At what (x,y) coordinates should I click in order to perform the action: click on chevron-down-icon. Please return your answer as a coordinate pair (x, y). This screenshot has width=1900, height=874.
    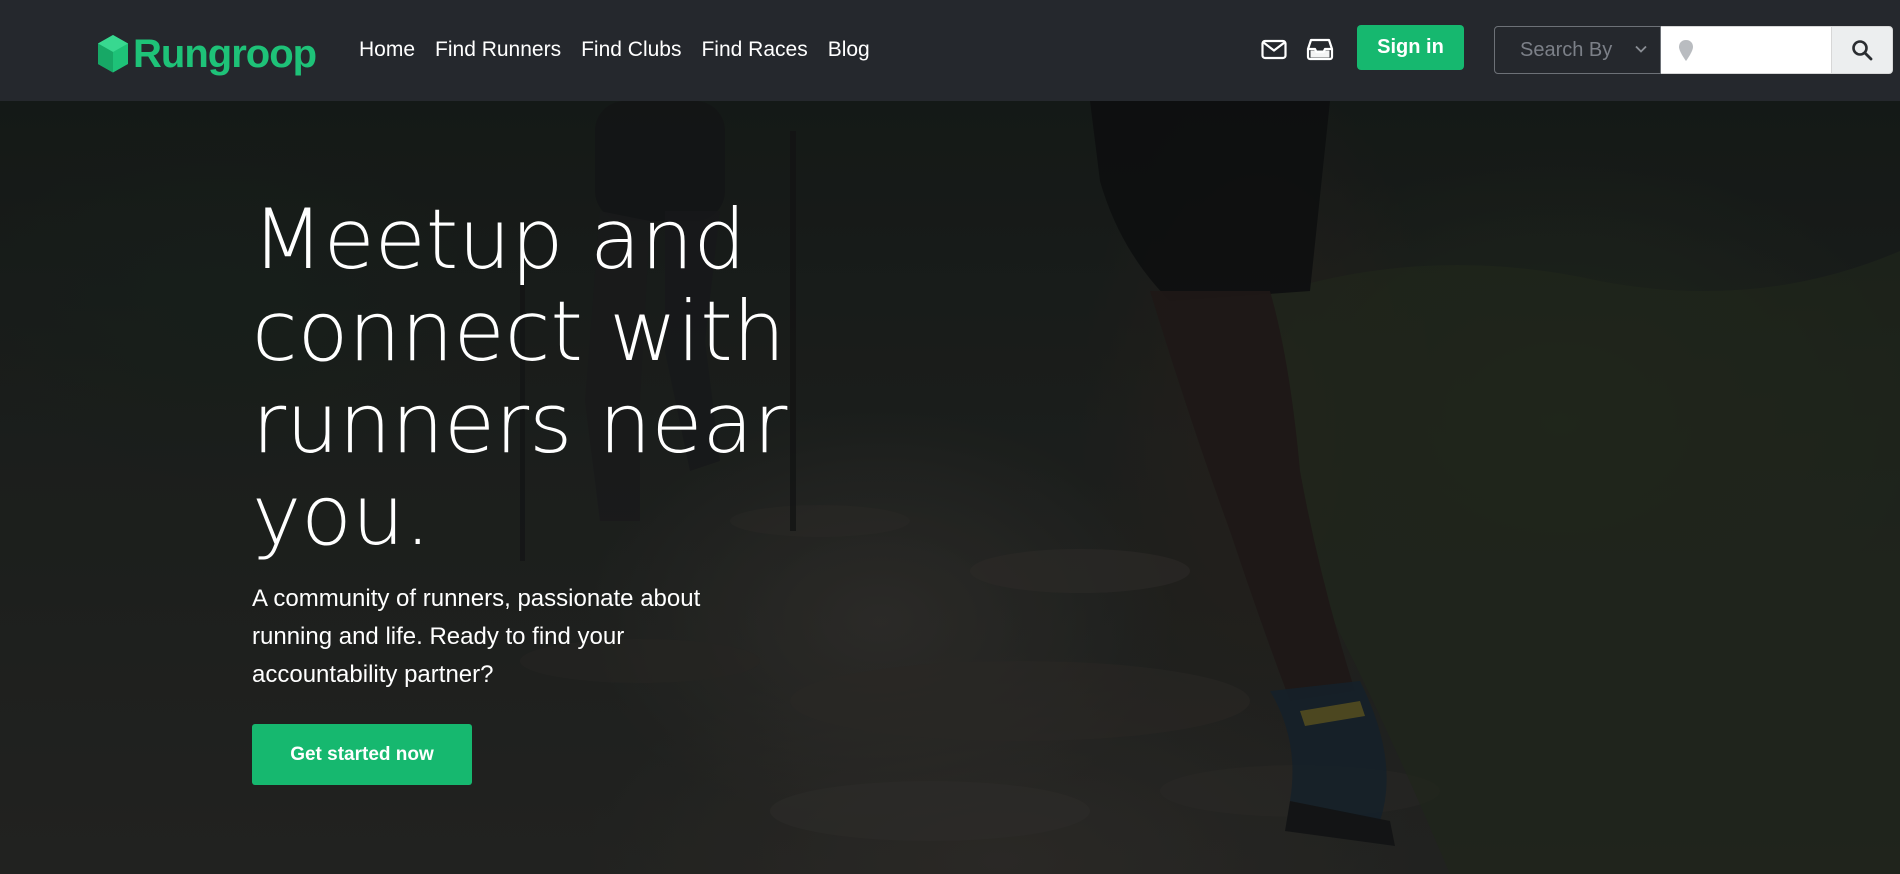
    Looking at the image, I should click on (1641, 49).